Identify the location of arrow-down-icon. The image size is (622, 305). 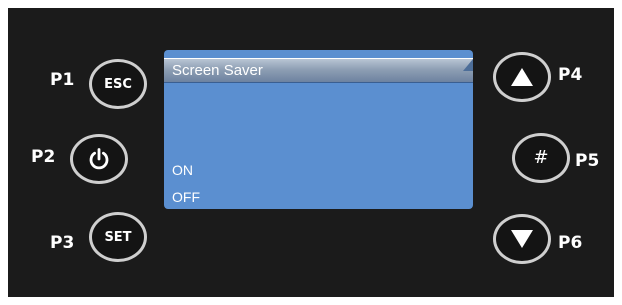
(522, 239).